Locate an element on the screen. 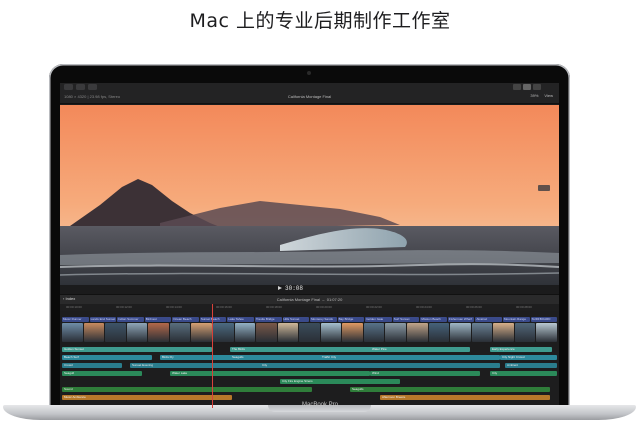 The height and width of the screenshot is (434, 640). ruler-tick: 00:00:18:00 is located at coordinates (274, 307).